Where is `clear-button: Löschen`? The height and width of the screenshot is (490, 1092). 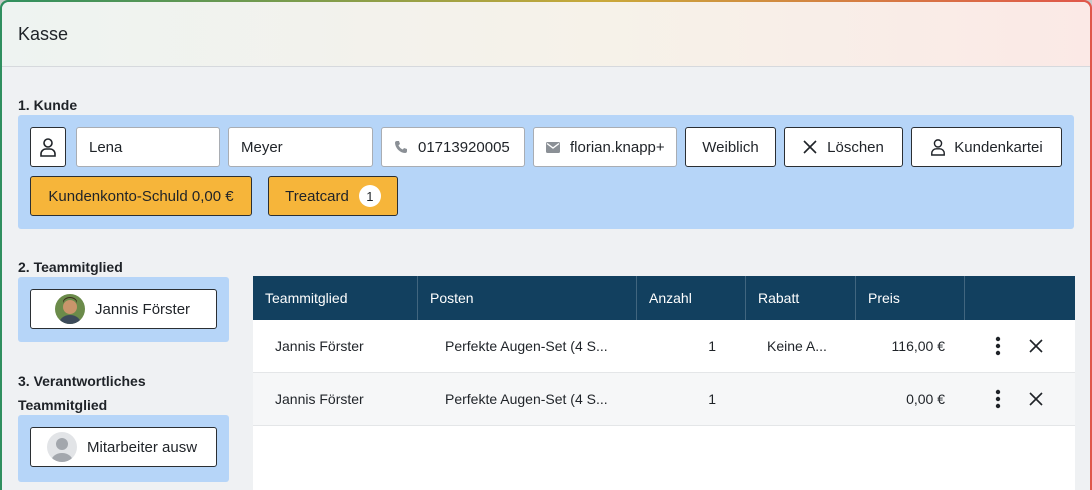
clear-button: Löschen is located at coordinates (843, 147).